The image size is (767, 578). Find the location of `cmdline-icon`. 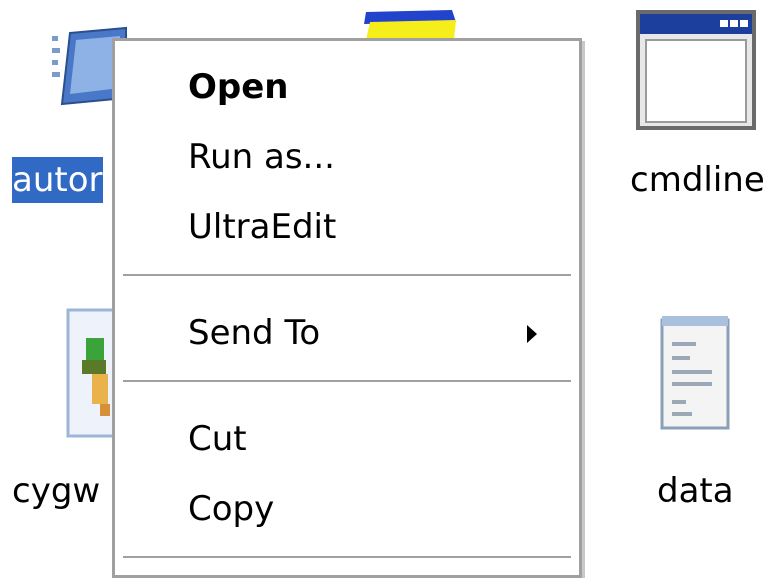

cmdline-icon is located at coordinates (696, 70).